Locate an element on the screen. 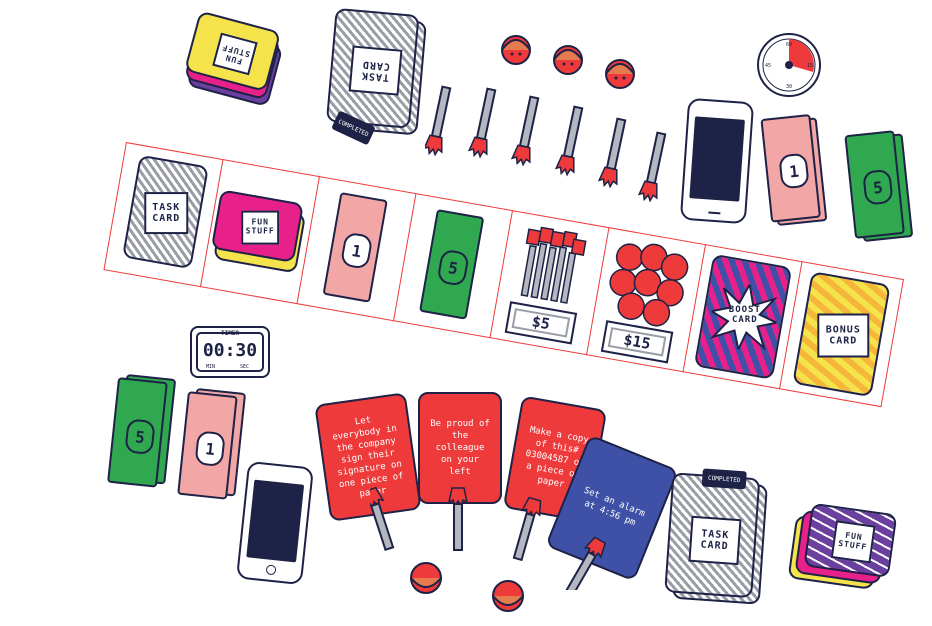 Image resolution: width=932 pixels, height=626 pixels. one-dollar-stack-top: 1 is located at coordinates (794, 170).